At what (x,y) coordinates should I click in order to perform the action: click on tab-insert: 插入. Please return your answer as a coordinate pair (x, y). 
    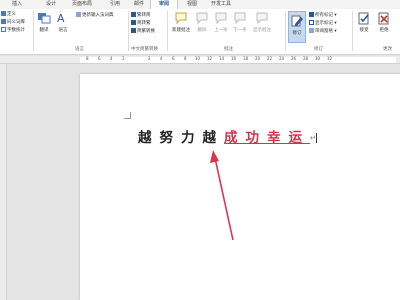
    Looking at the image, I should click on (17, 4).